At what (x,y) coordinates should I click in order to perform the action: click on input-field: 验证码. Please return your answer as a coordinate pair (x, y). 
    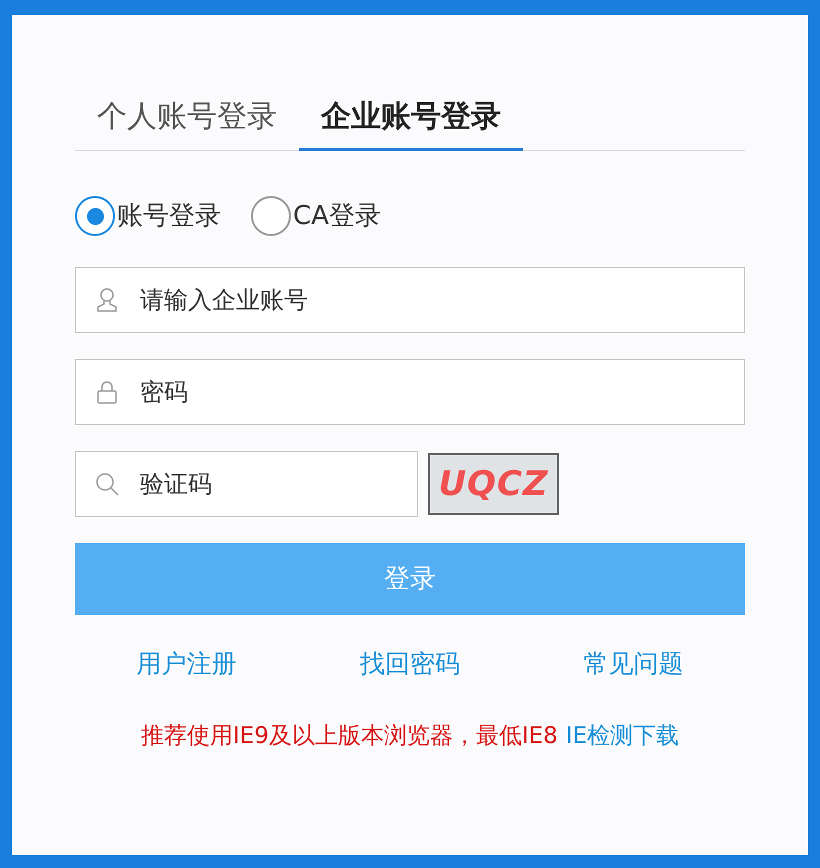
    Looking at the image, I should click on (246, 484).